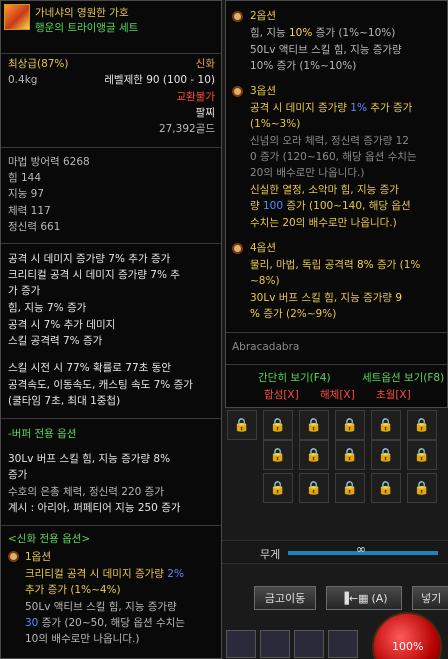 Image resolution: width=448 pixels, height=659 pixels. Describe the element at coordinates (281, 395) in the screenshot. I see `combine-link: 합성[X]` at that location.